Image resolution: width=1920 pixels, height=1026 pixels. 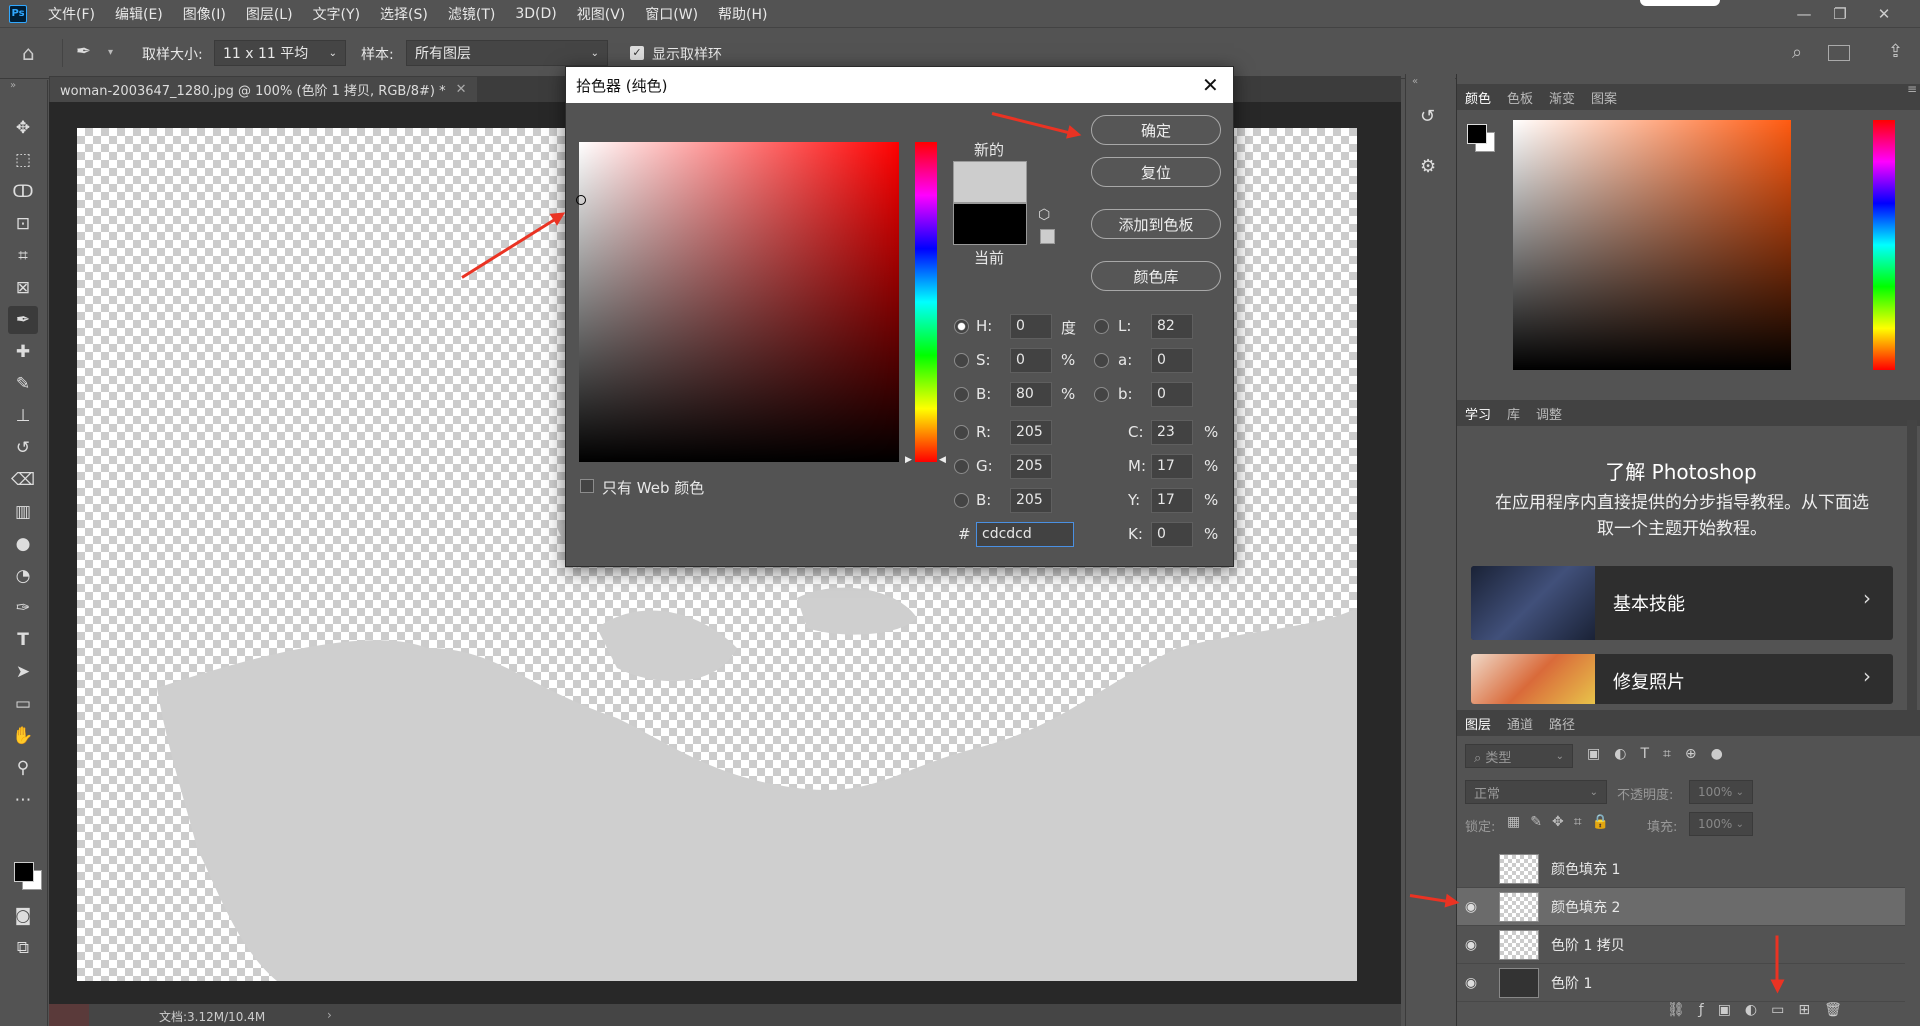 I want to click on menu-3d: 3D(D), so click(x=535, y=14).